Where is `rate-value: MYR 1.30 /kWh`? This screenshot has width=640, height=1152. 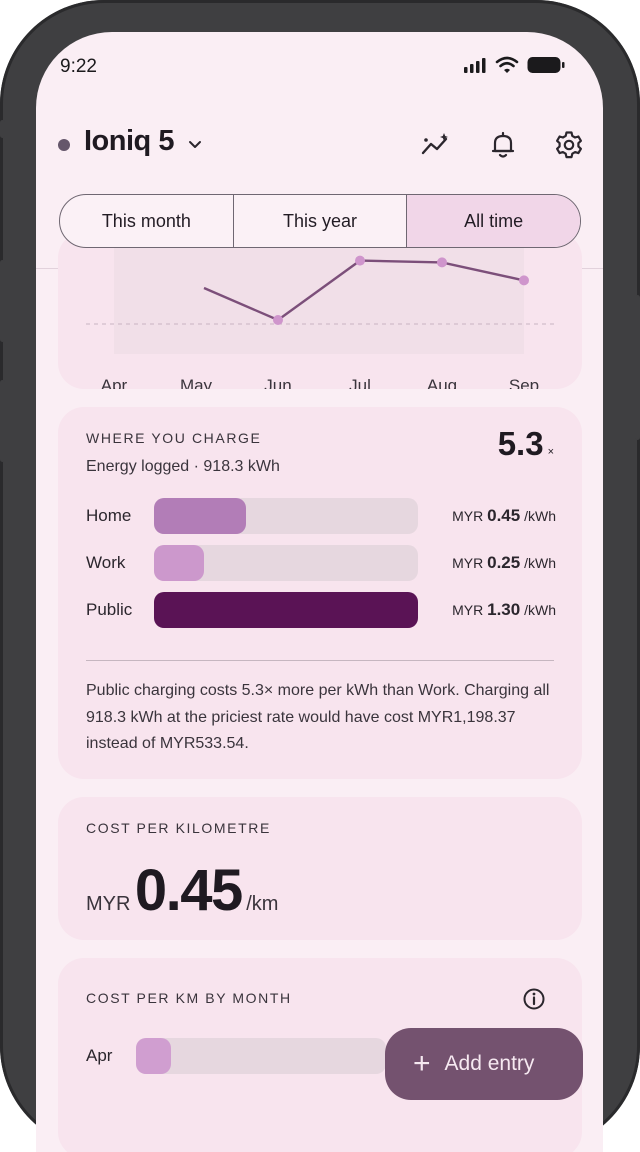
rate-value: MYR 1.30 /kWh is located at coordinates (504, 610).